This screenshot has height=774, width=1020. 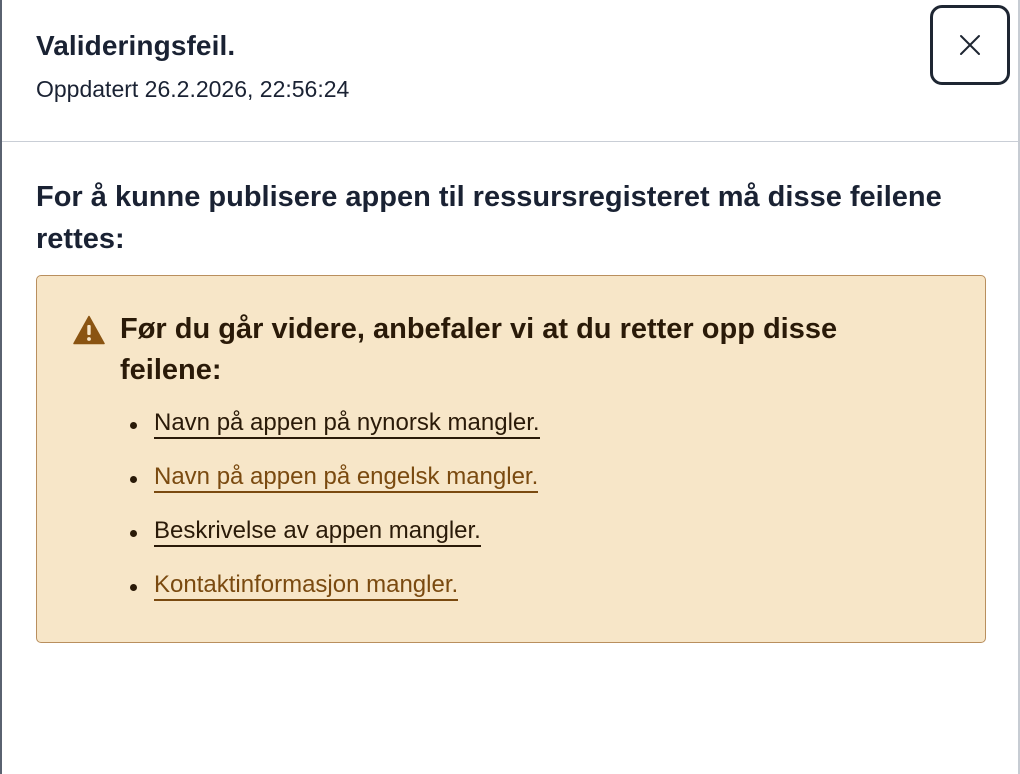 What do you see at coordinates (317, 532) in the screenshot?
I see `error-link-description: Beskrivelse av appen mangler.` at bounding box center [317, 532].